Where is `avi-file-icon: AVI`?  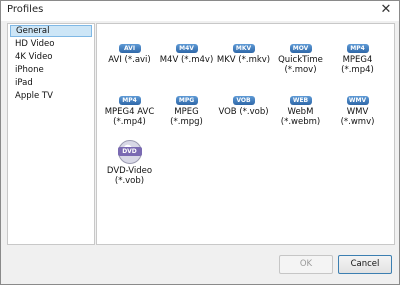 avi-file-icon: AVI is located at coordinates (129, 48).